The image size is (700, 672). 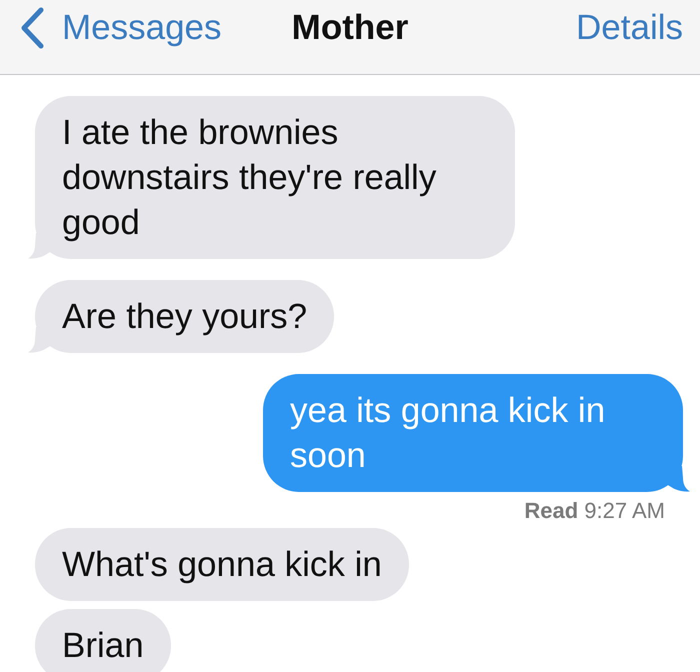 I want to click on conversation-title: Mother, so click(x=350, y=28).